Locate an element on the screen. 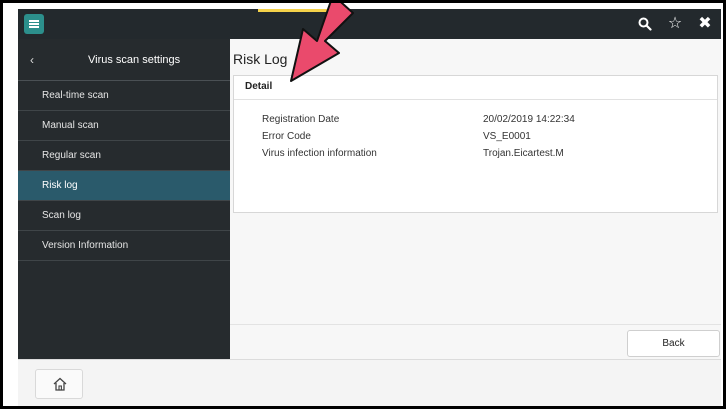 Image resolution: width=726 pixels, height=409 pixels. detail-value: Trojan.Eicartest.M is located at coordinates (523, 153).